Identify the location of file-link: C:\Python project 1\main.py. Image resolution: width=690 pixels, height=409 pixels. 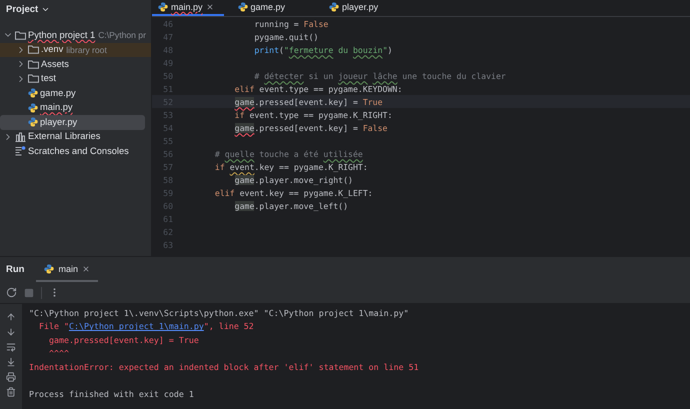
(136, 326).